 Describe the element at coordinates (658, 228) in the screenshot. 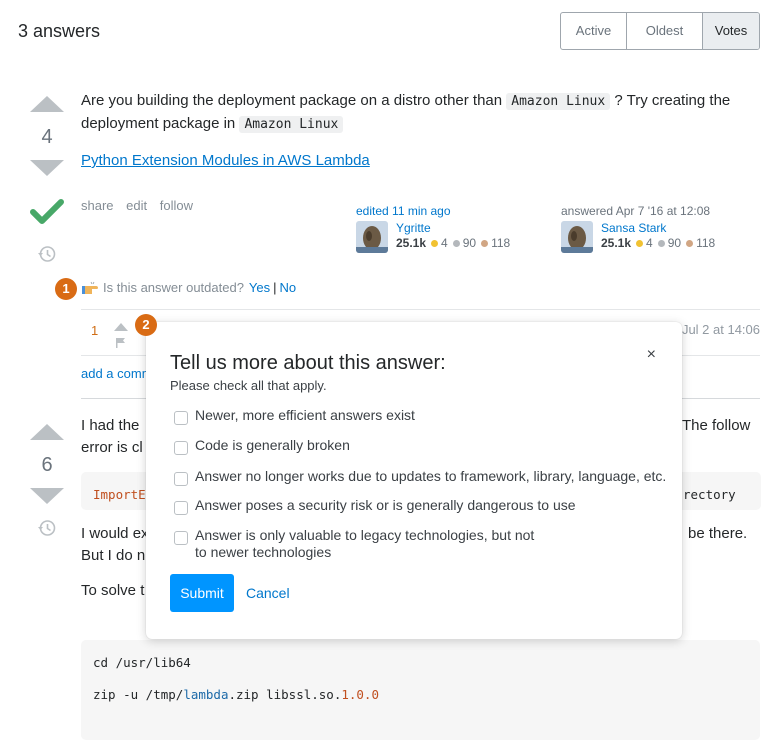

I see `user-name-link: Sansa Stark` at that location.